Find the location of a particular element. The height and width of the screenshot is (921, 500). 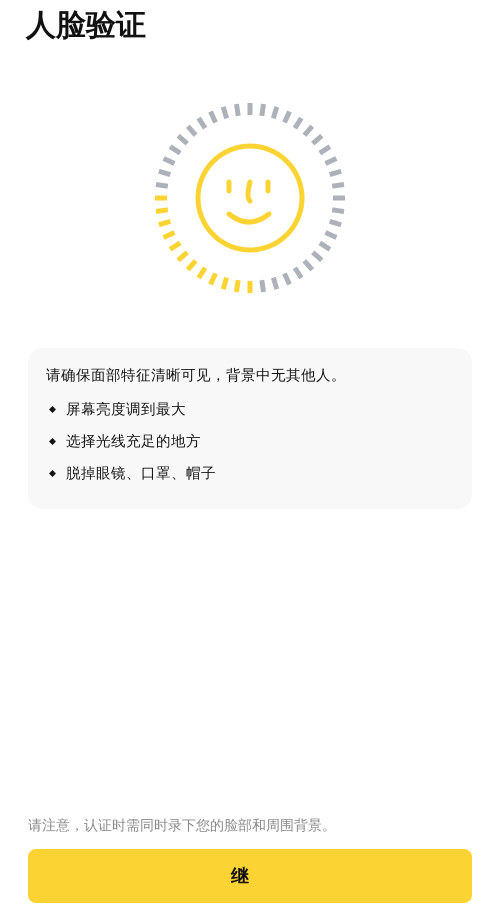

page-title: 人脸验证 is located at coordinates (86, 26).